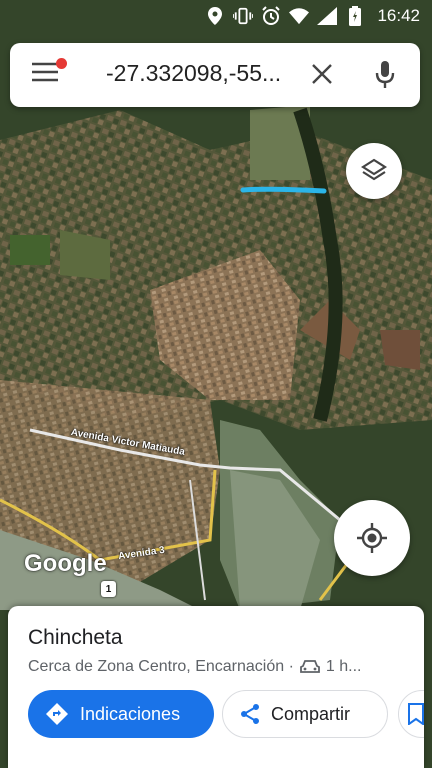 The height and width of the screenshot is (768, 432). What do you see at coordinates (355, 16) in the screenshot?
I see `battery-icon` at bounding box center [355, 16].